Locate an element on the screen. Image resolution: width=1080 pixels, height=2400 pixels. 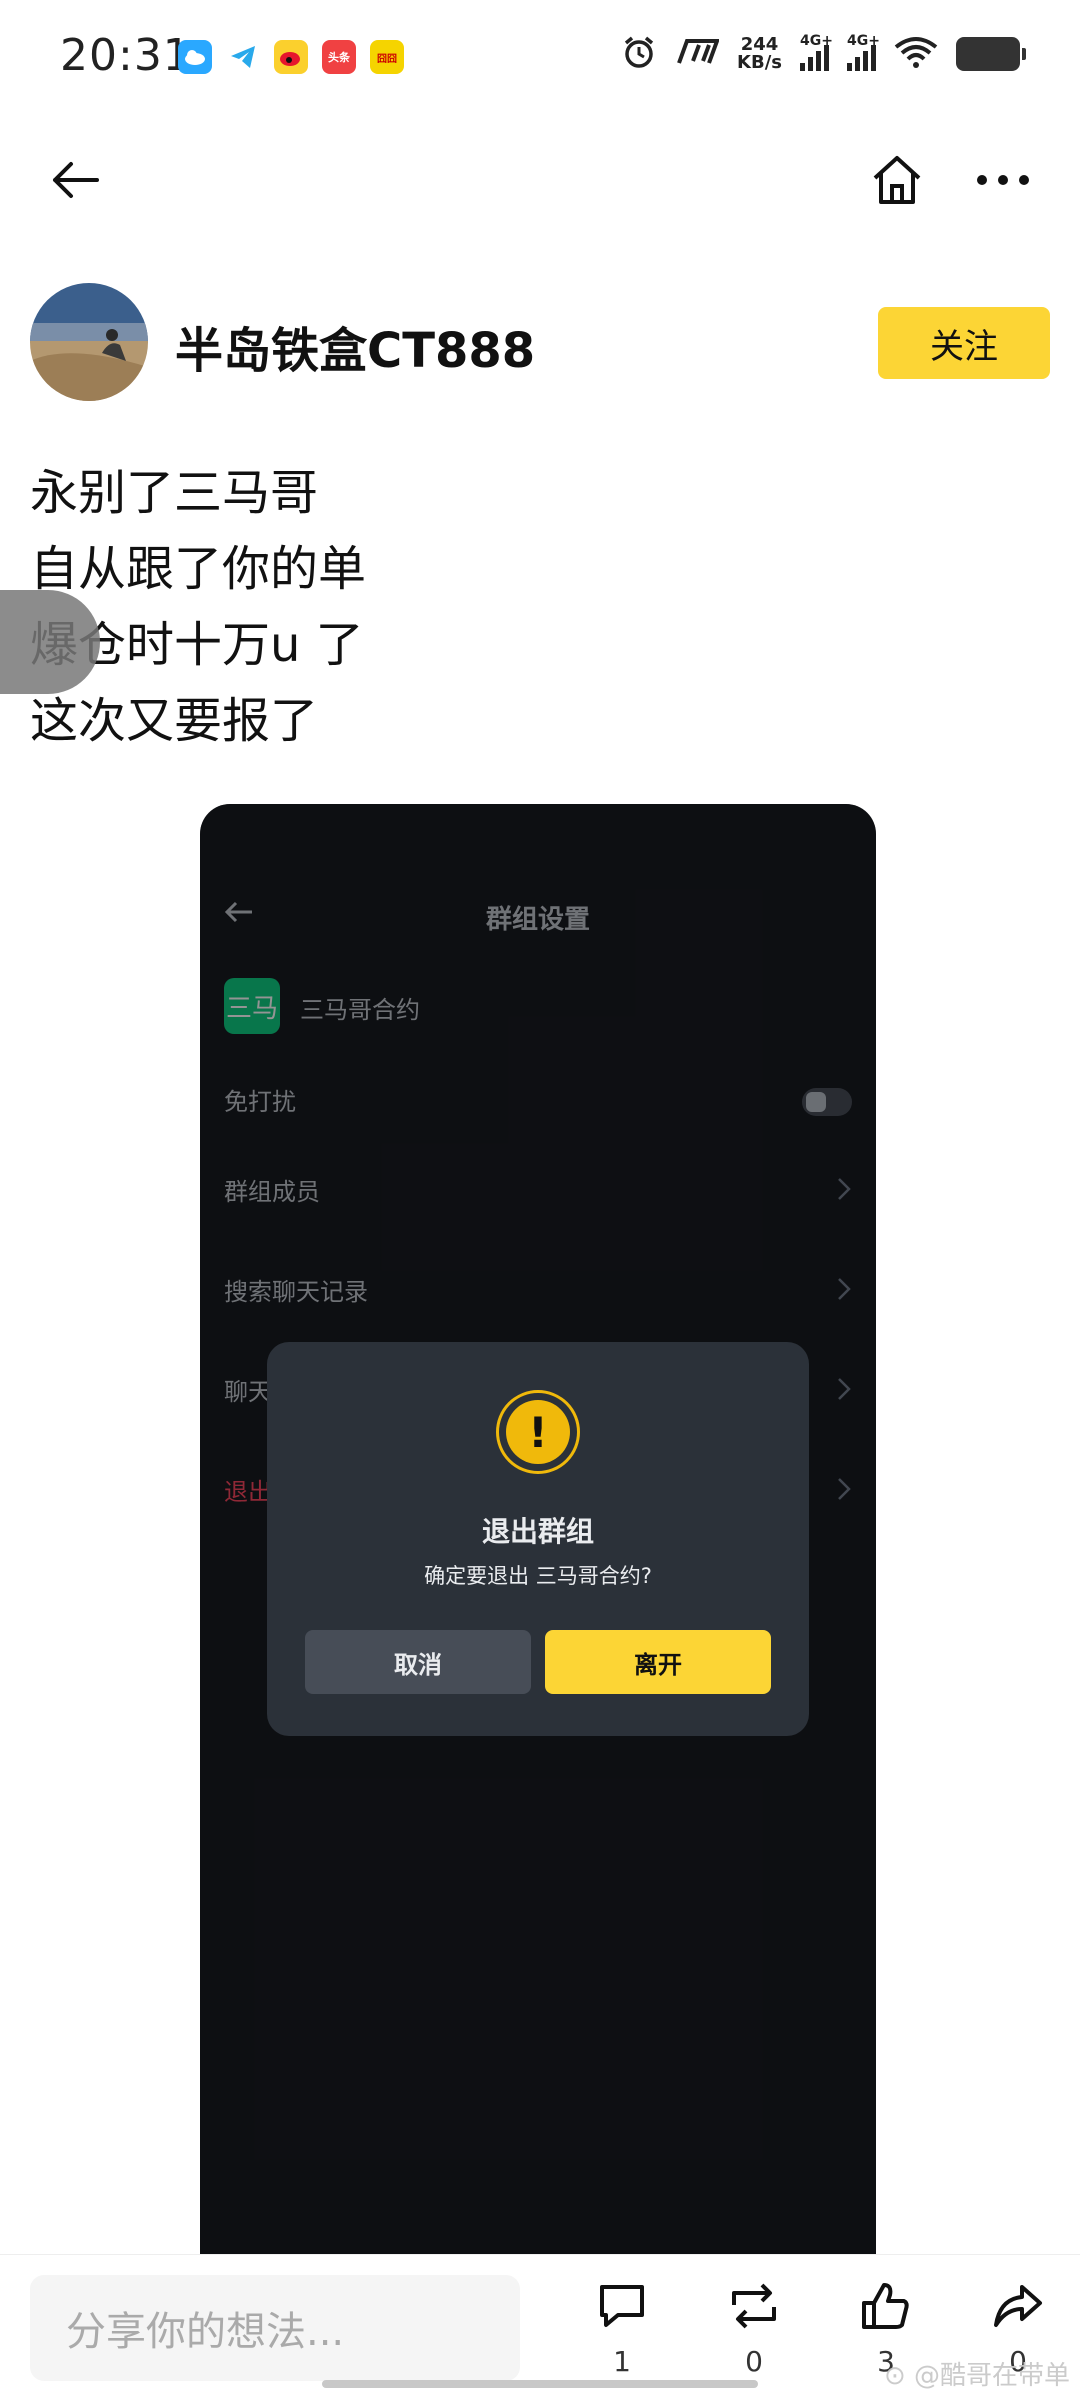
more-button is located at coordinates (1003, 180).